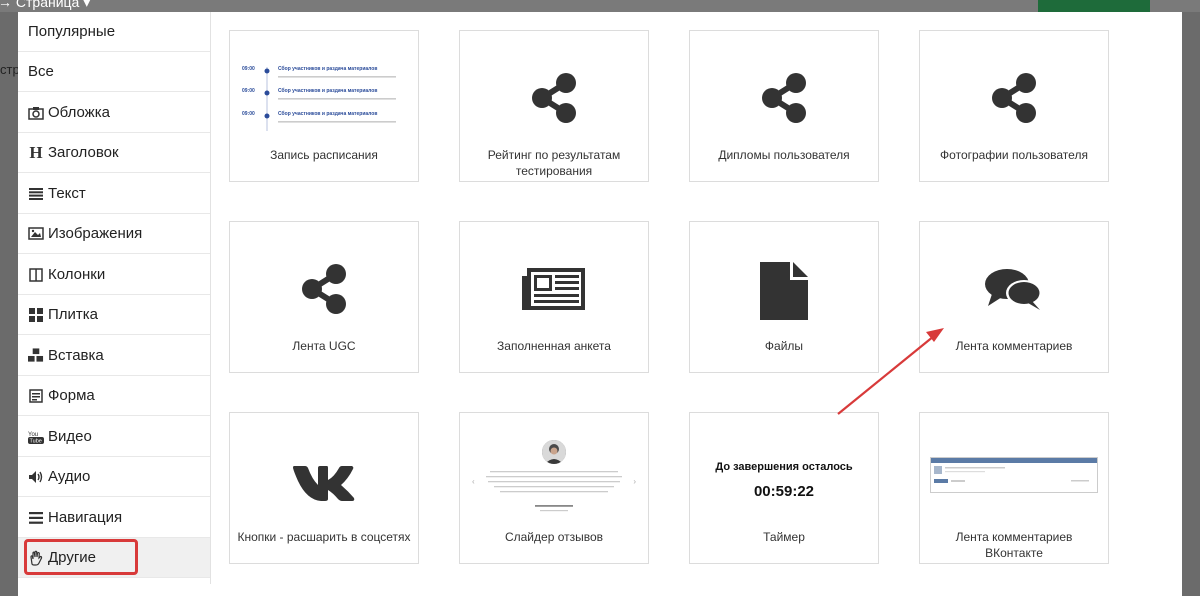  Describe the element at coordinates (70, 436) in the screenshot. I see `sidebar-item-label: Видео` at that location.